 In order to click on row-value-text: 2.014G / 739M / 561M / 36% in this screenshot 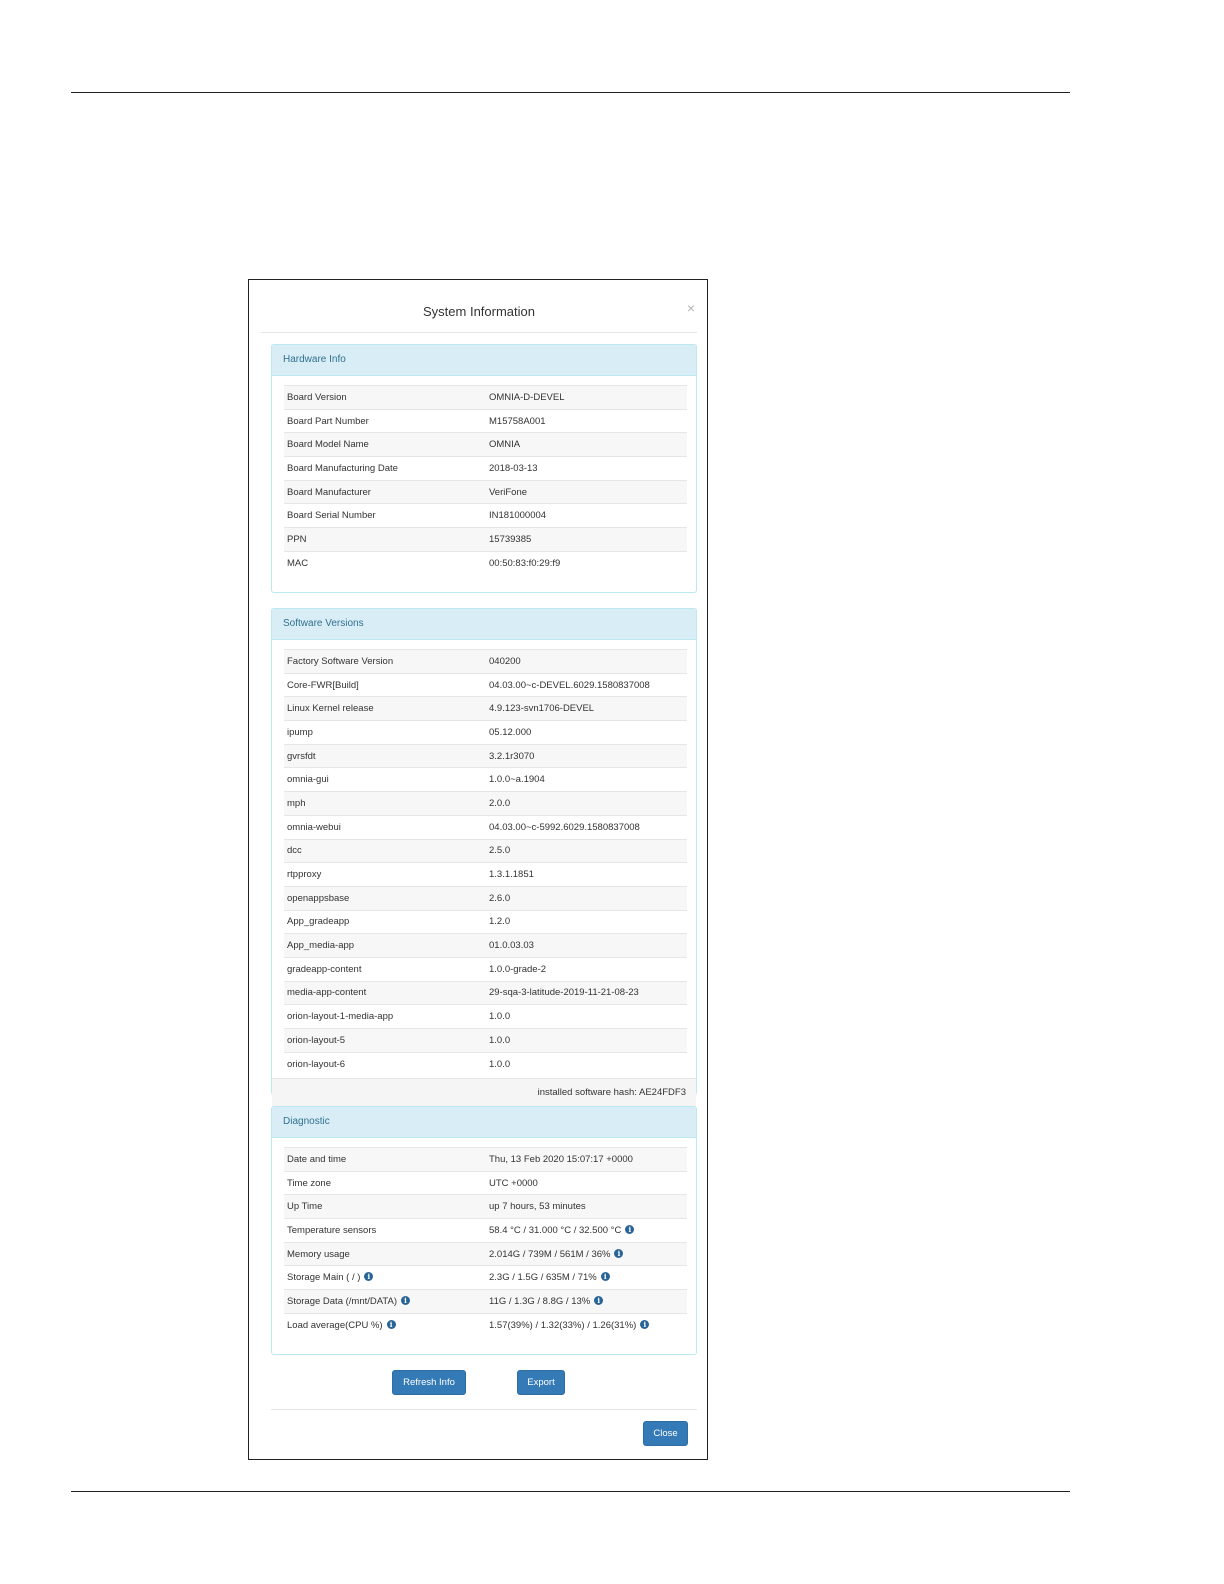, I will do `click(550, 1254)`.